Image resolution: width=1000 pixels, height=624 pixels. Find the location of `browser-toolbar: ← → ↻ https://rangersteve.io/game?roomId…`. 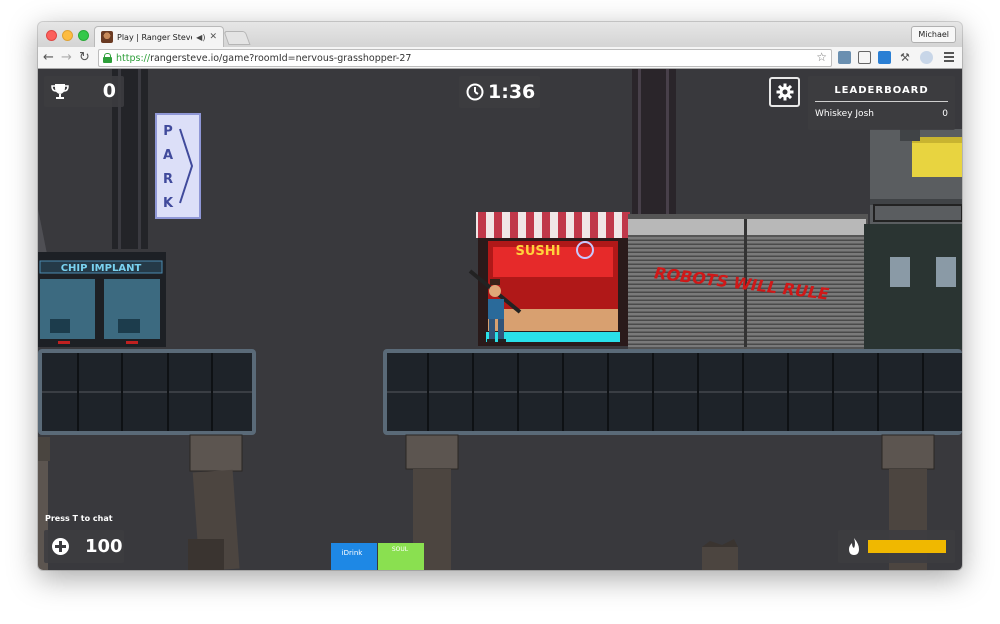

browser-toolbar: ← → ↻ https://rangersteve.io/game?roomId… is located at coordinates (500, 58).